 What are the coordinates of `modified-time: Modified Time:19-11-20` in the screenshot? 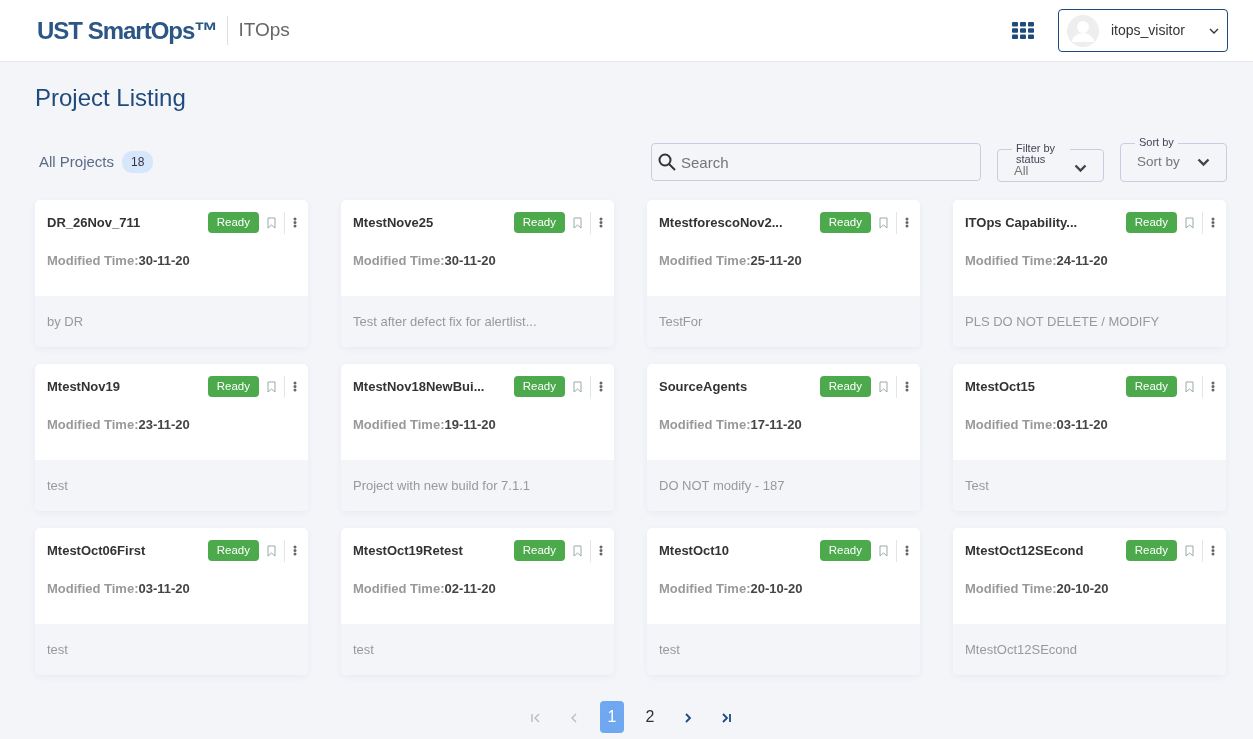 It's located at (425, 424).